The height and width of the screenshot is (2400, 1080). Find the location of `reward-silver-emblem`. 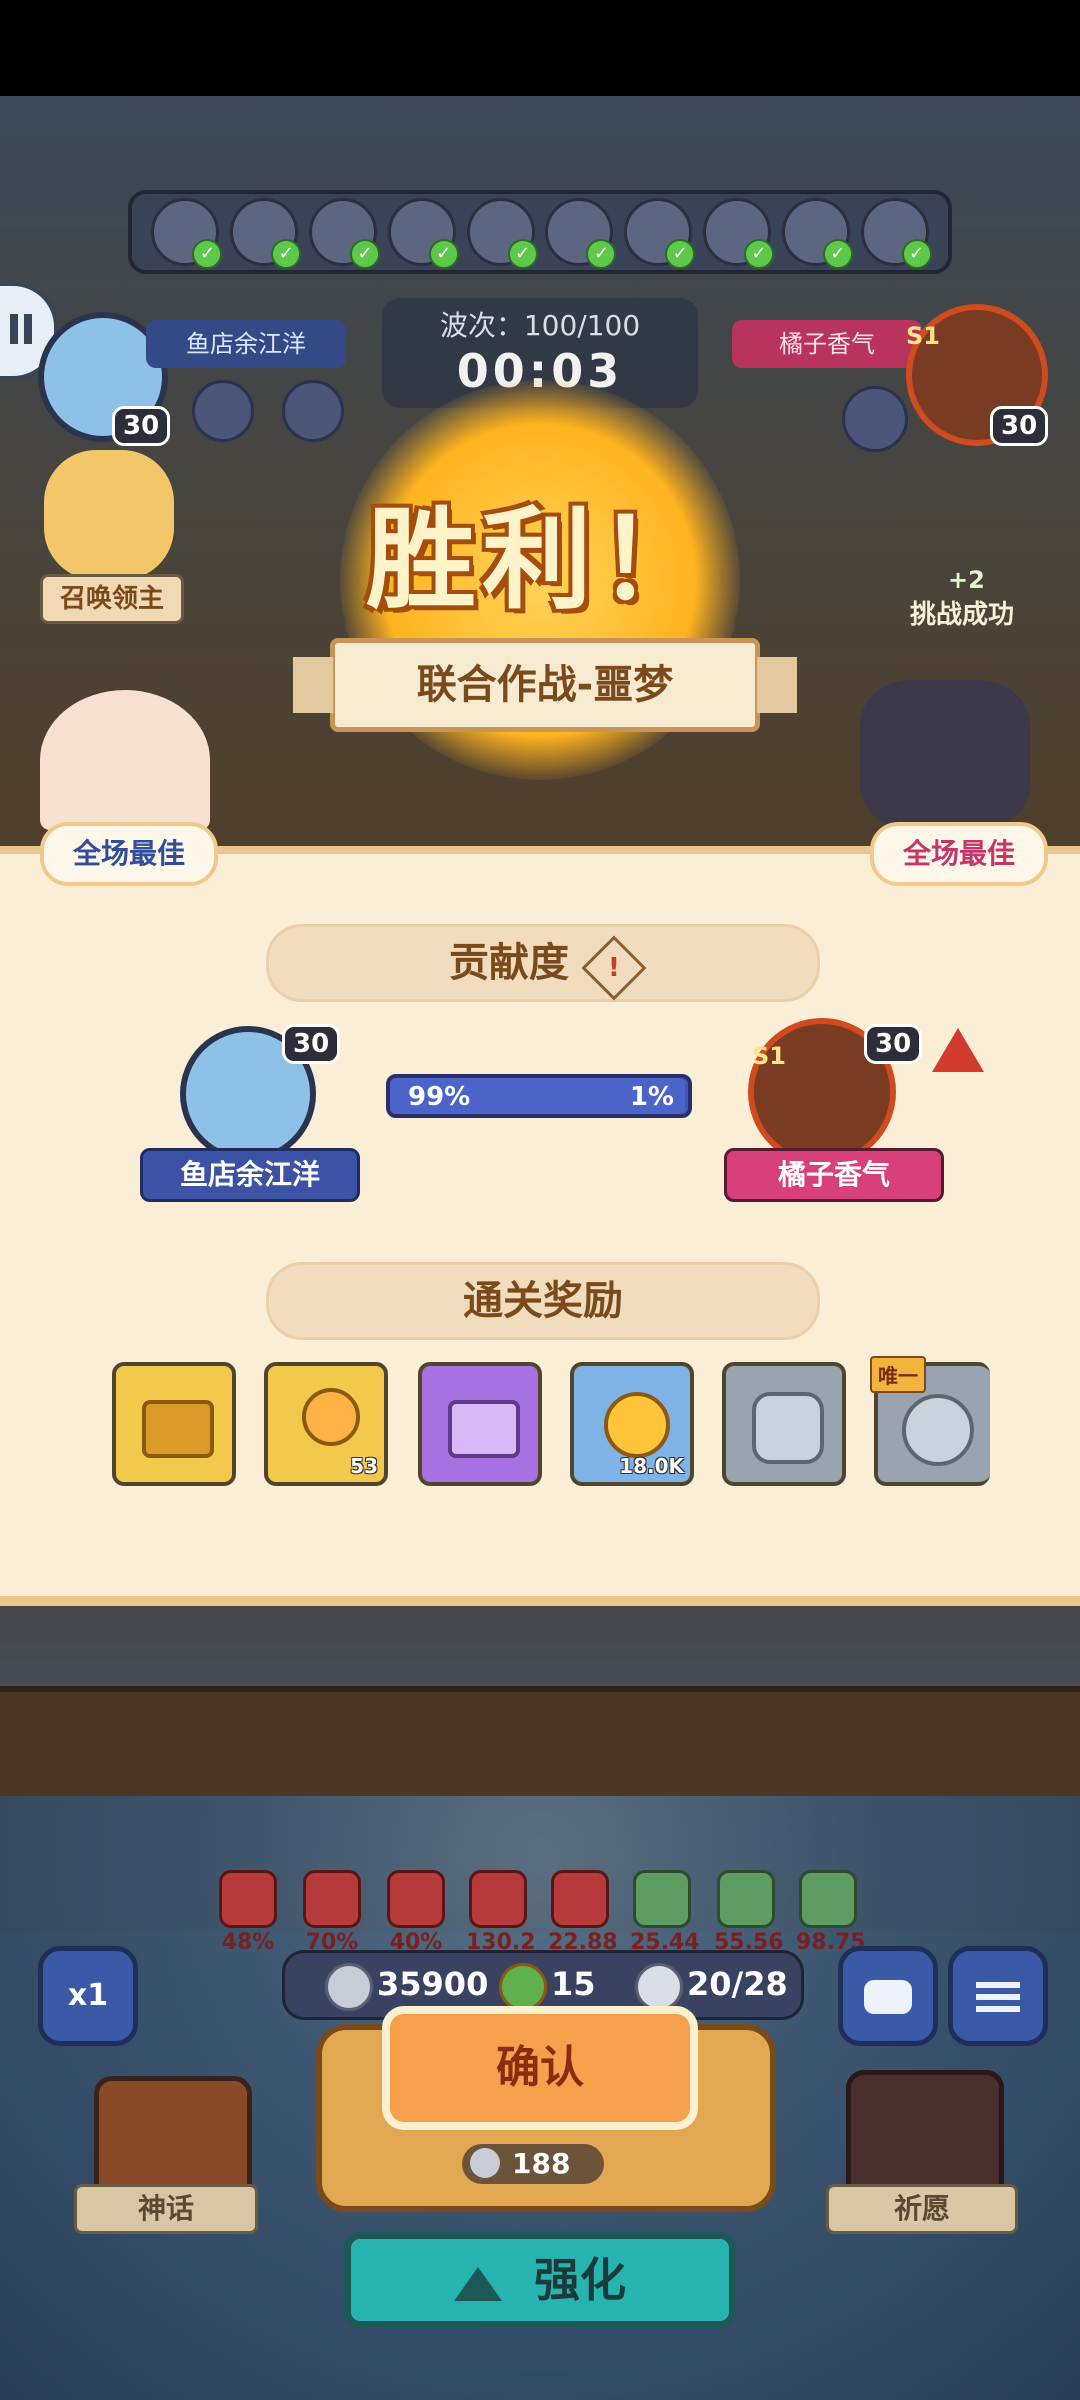

reward-silver-emblem is located at coordinates (784, 1424).